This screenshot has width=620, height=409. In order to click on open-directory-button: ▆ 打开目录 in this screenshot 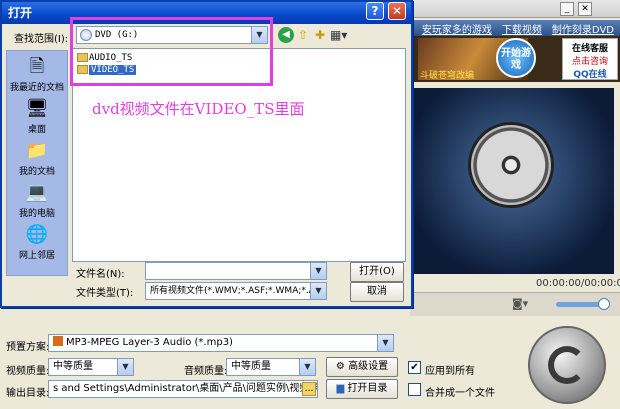, I will do `click(362, 389)`.